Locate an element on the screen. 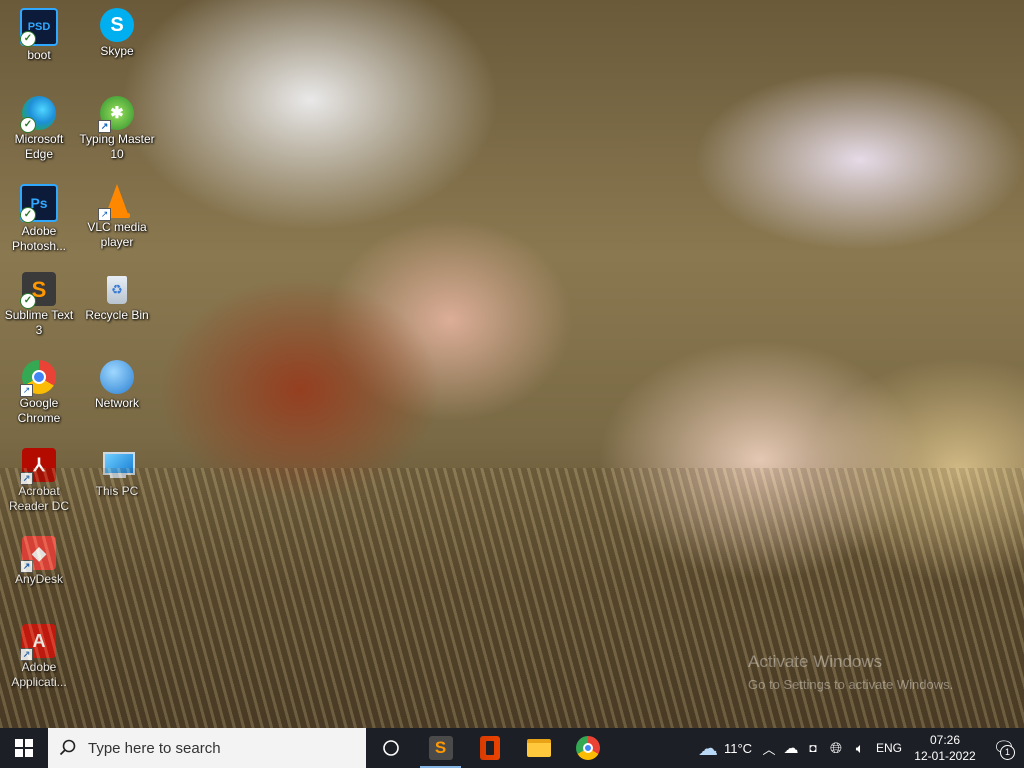 The image size is (1024, 768). taskbar-chrome-button is located at coordinates (587, 748).